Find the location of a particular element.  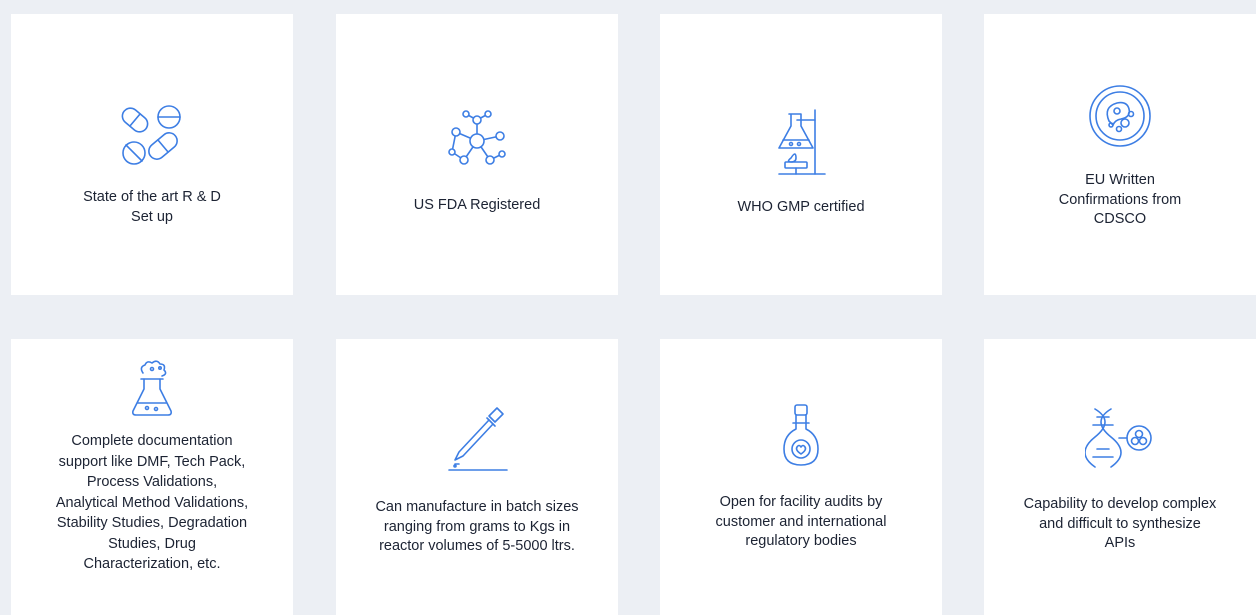

feature-label: EU Written Confirmations from CDSCO is located at coordinates (1120, 200).